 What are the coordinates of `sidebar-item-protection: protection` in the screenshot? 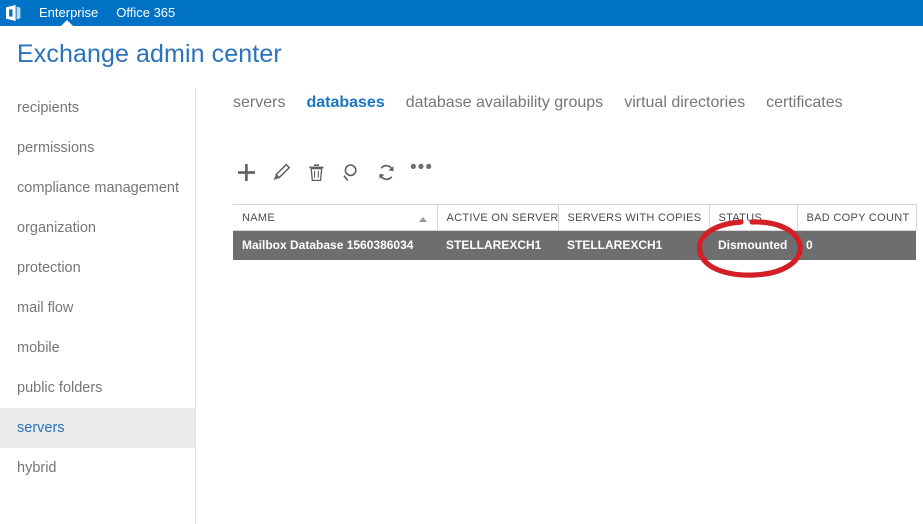 It's located at (97, 268).